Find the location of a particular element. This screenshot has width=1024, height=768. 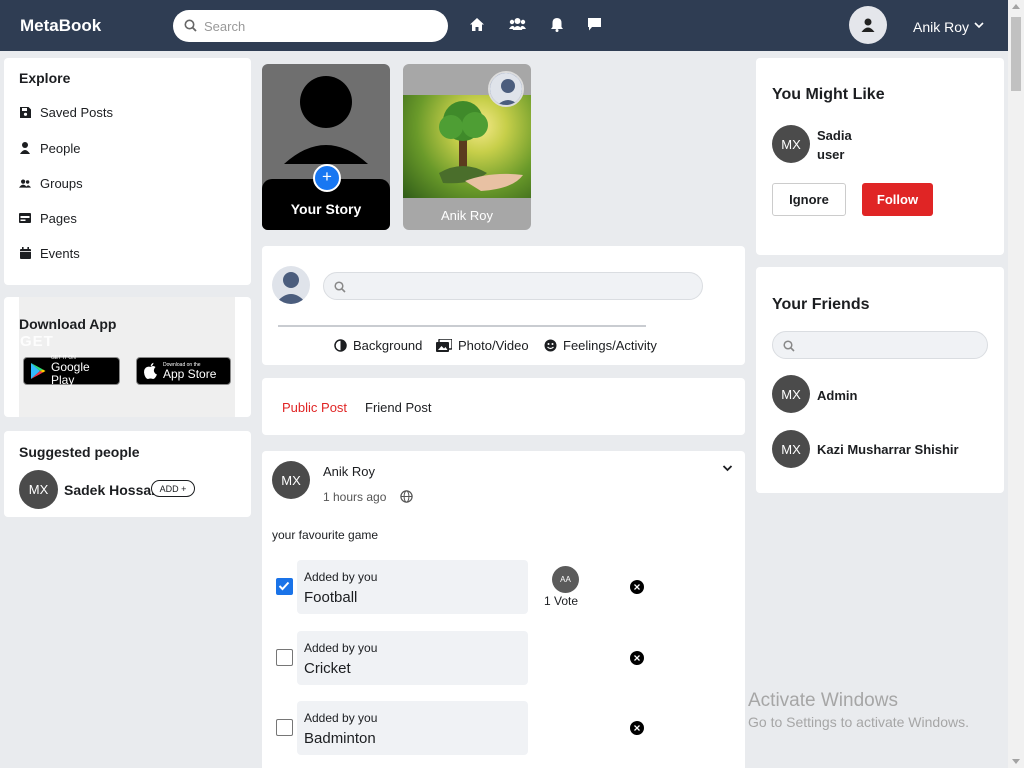

you-might-like-title: You Might Like is located at coordinates (828, 94).